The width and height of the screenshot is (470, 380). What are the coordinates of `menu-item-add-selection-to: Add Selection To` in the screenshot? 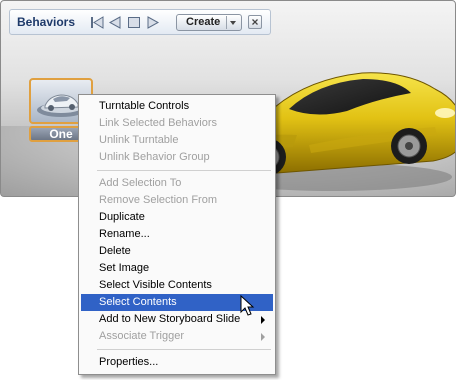 It's located at (177, 183).